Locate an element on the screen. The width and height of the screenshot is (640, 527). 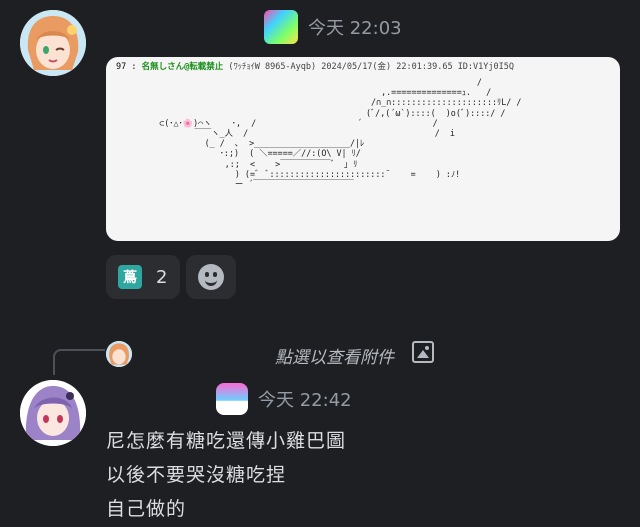
post-name: 名無しさん@転載禁止 is located at coordinates (182, 67).